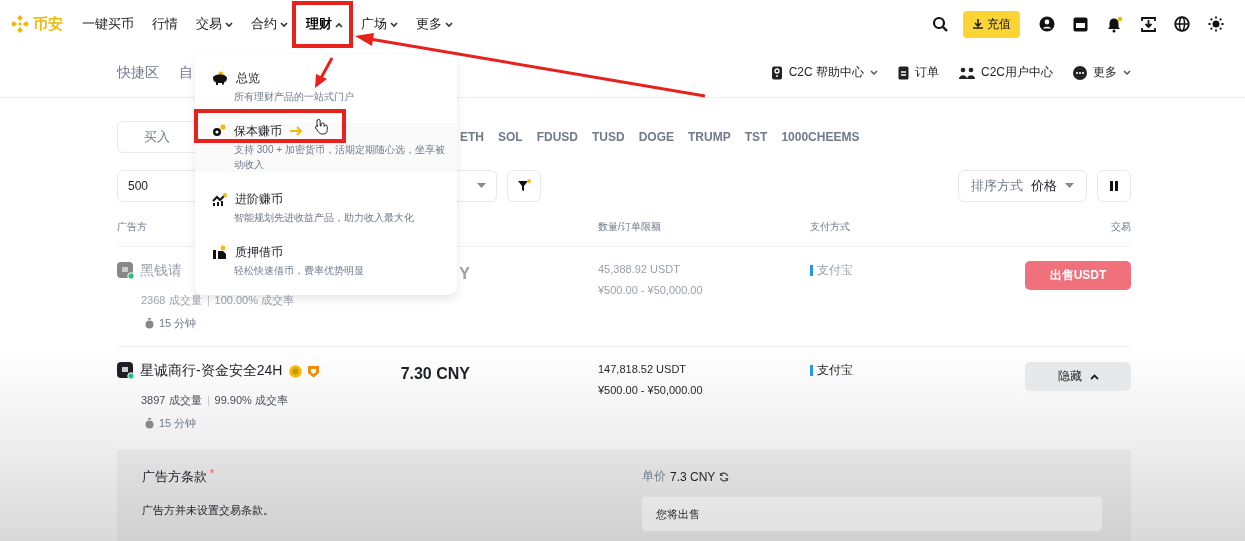 The image size is (1245, 541). I want to click on menu-item-title: 保本赚币, so click(258, 131).